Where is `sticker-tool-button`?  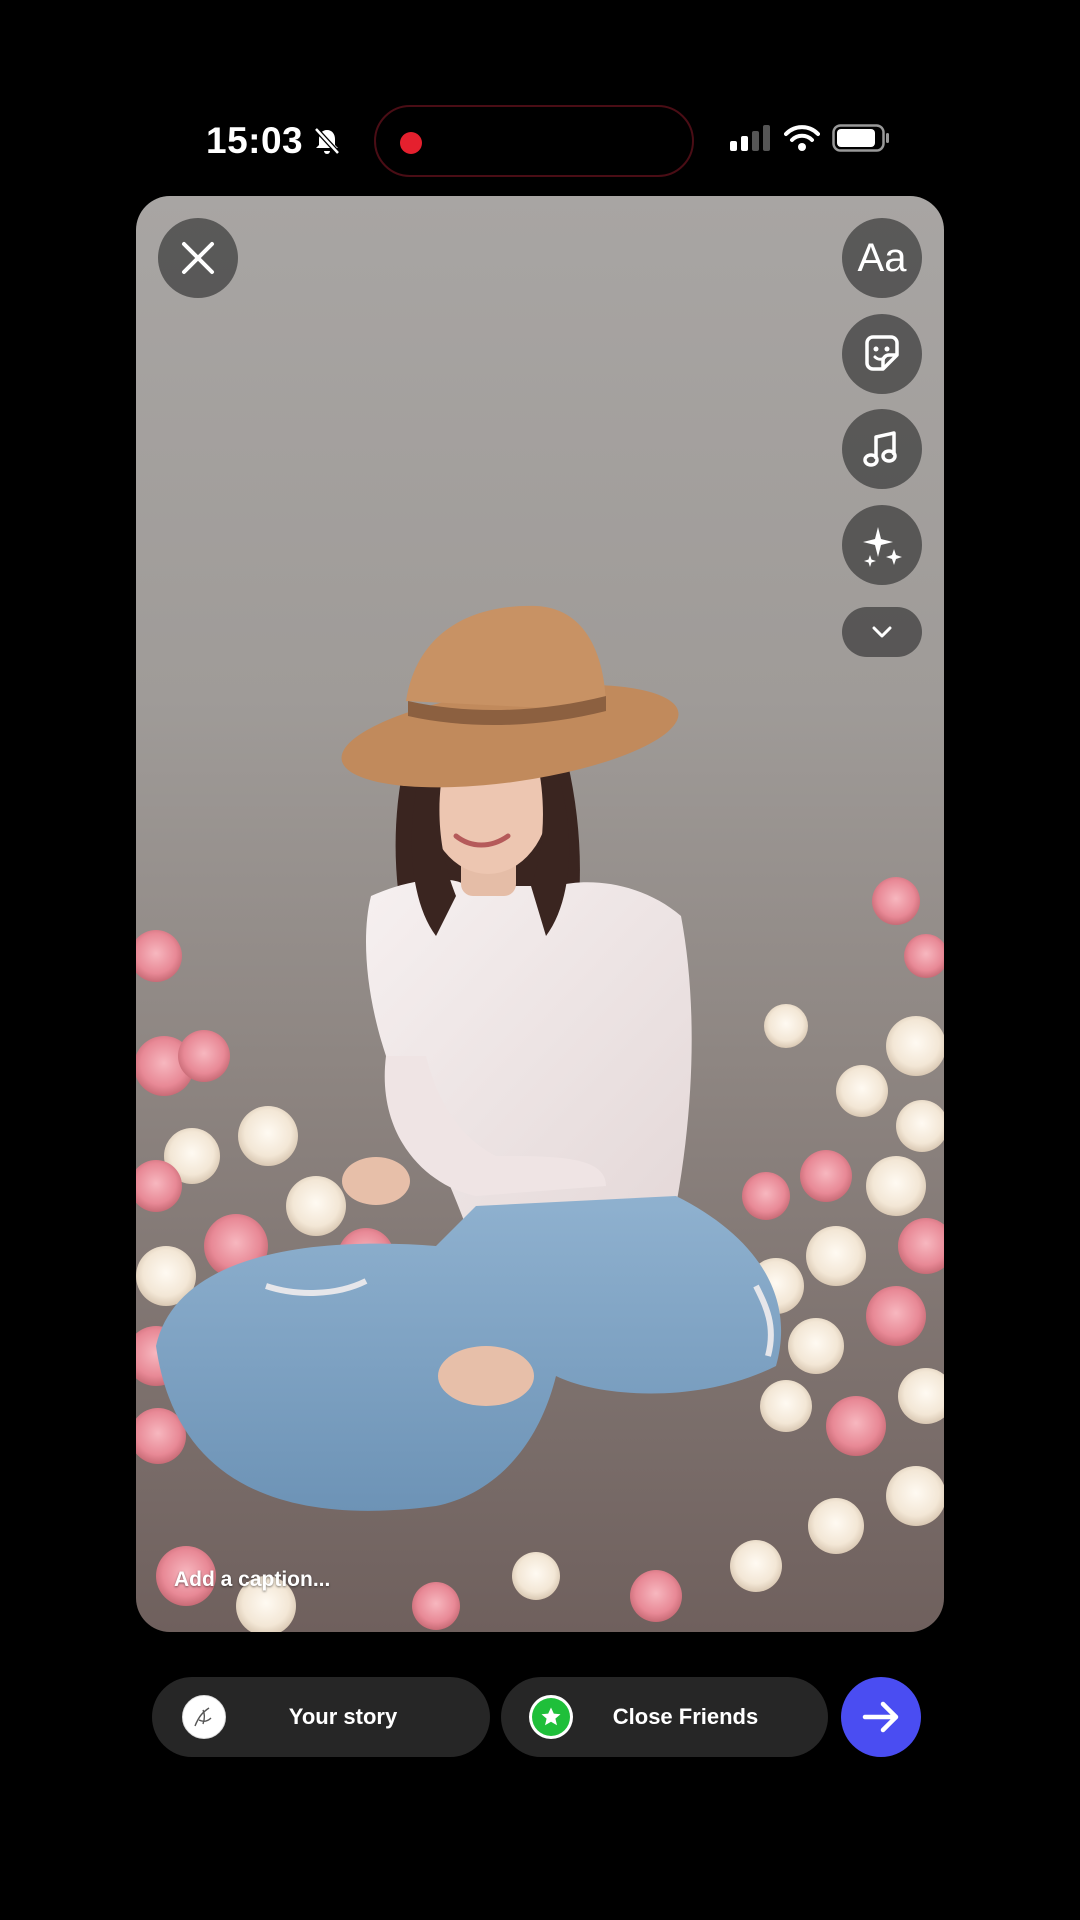 sticker-tool-button is located at coordinates (882, 354).